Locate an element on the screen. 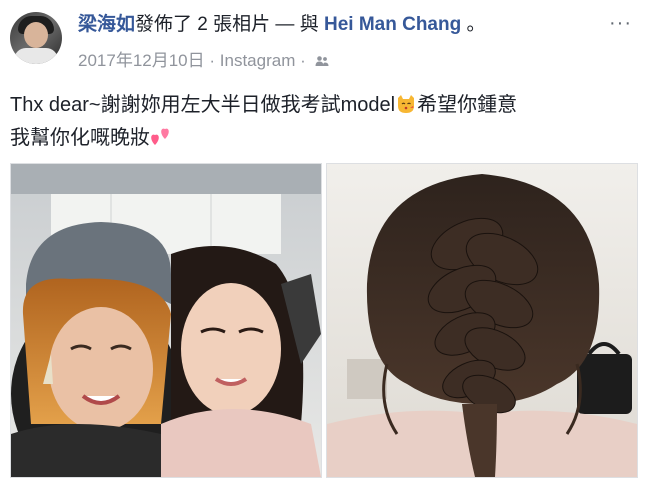 The height and width of the screenshot is (482, 646). post-options-button: ··· is located at coordinates (620, 23).